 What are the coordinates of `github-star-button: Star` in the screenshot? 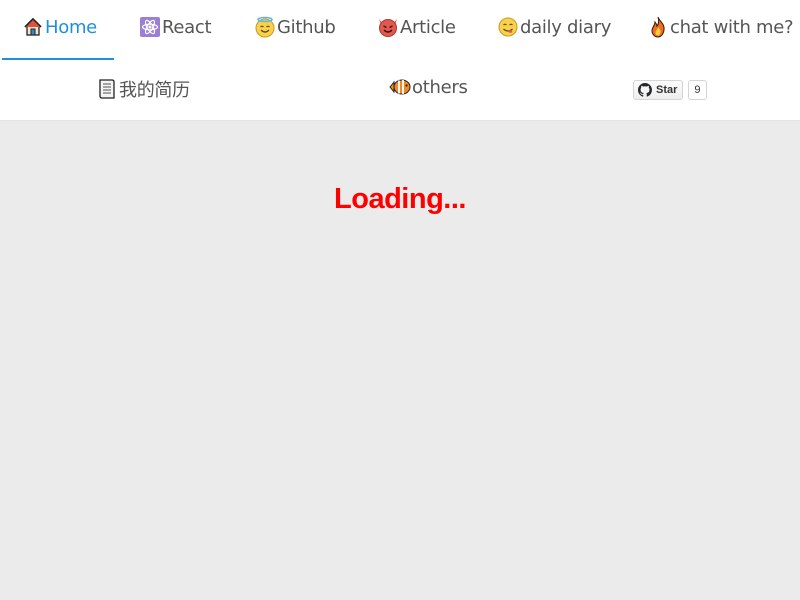 It's located at (658, 90).